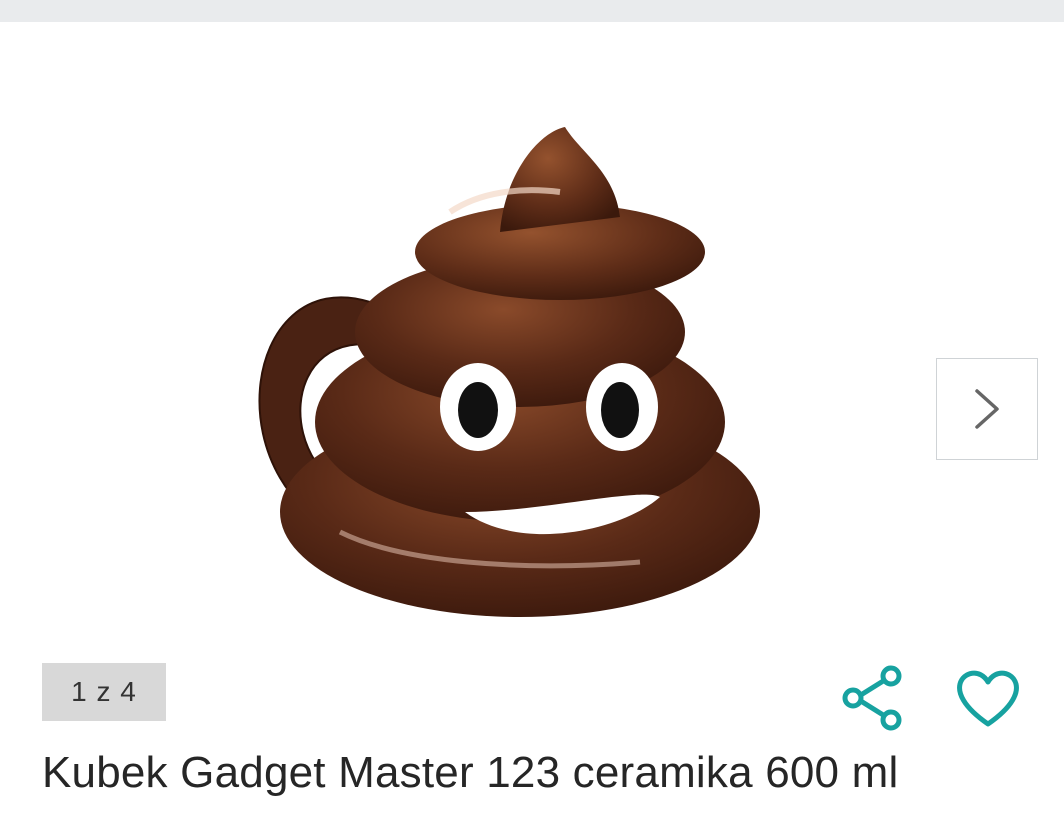 This screenshot has height=828, width=1064. What do you see at coordinates (470, 772) in the screenshot?
I see `product-title: Kubek Gadget Master 123 ceramika 600 ml` at bounding box center [470, 772].